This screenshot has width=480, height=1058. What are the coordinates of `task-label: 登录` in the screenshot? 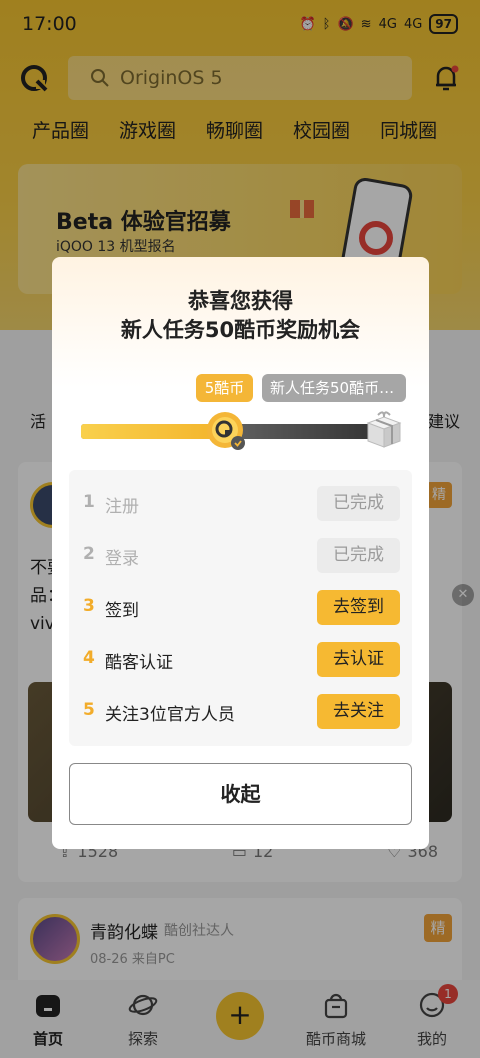 It's located at (122, 559).